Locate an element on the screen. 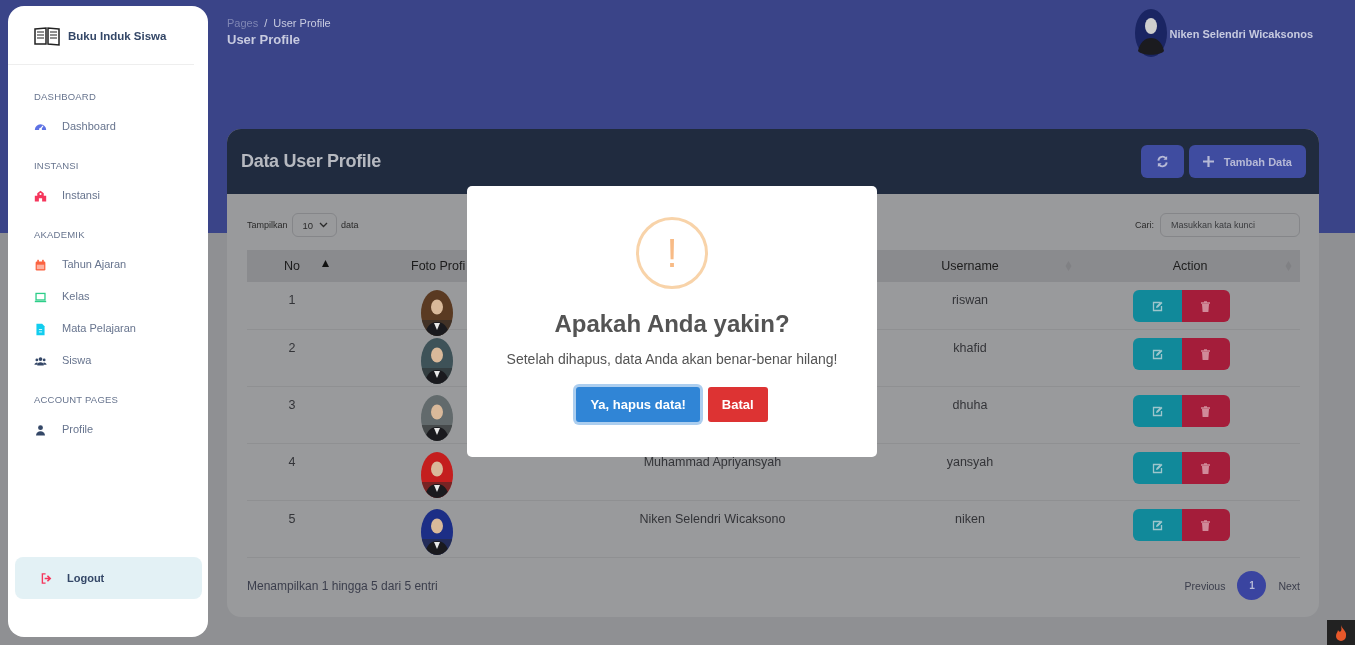 The height and width of the screenshot is (645, 1355). plus-icon is located at coordinates (1208, 161).